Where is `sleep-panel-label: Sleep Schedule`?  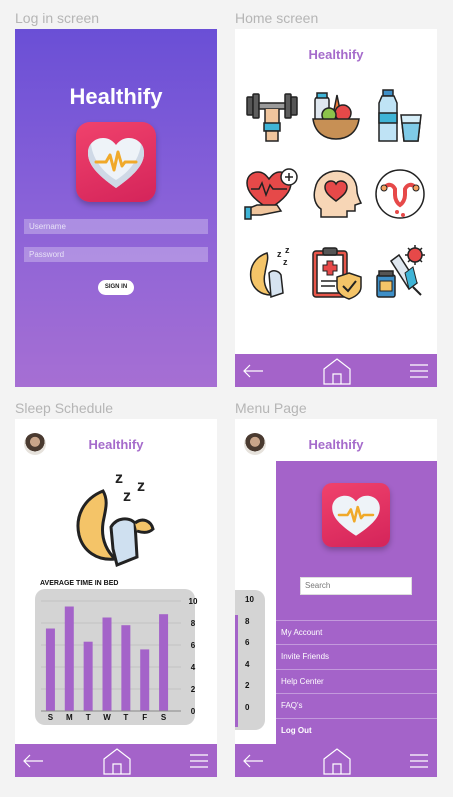
sleep-panel-label: Sleep Schedule is located at coordinates (64, 408).